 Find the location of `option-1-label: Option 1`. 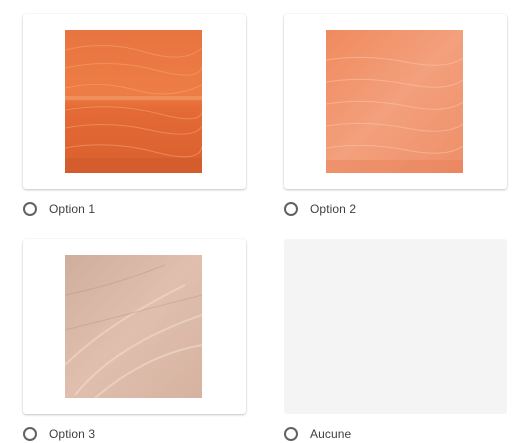

option-1-label: Option 1 is located at coordinates (72, 209).